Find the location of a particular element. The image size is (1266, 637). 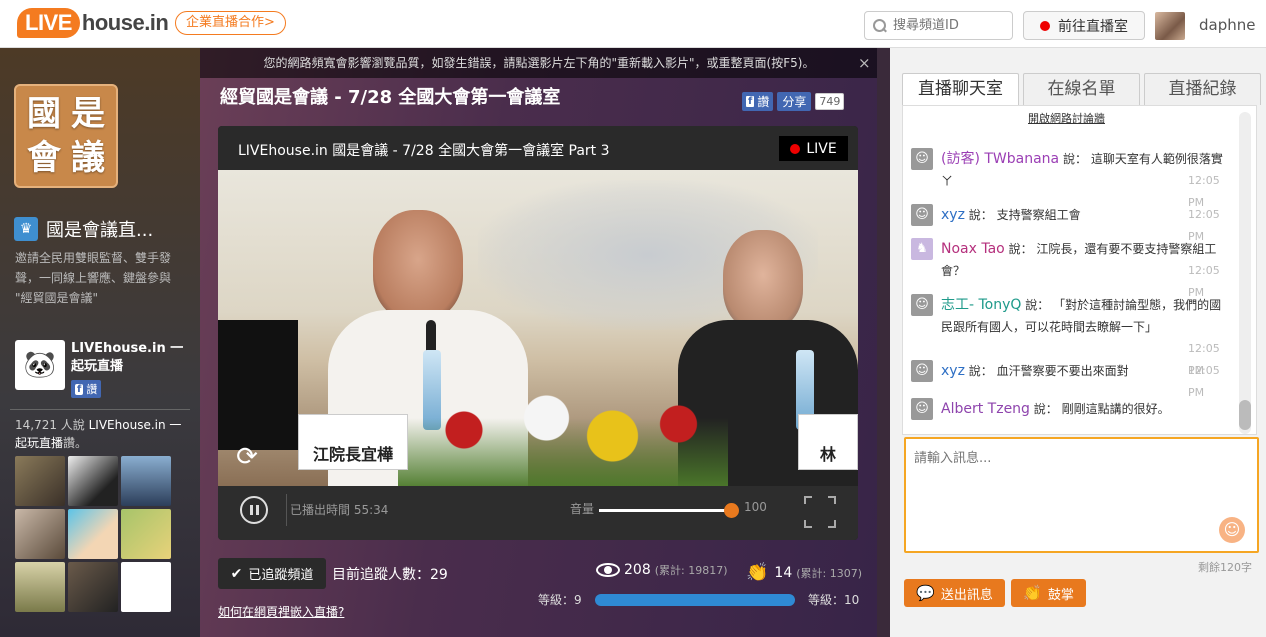

chat-scroll-thumb is located at coordinates (1245, 415).